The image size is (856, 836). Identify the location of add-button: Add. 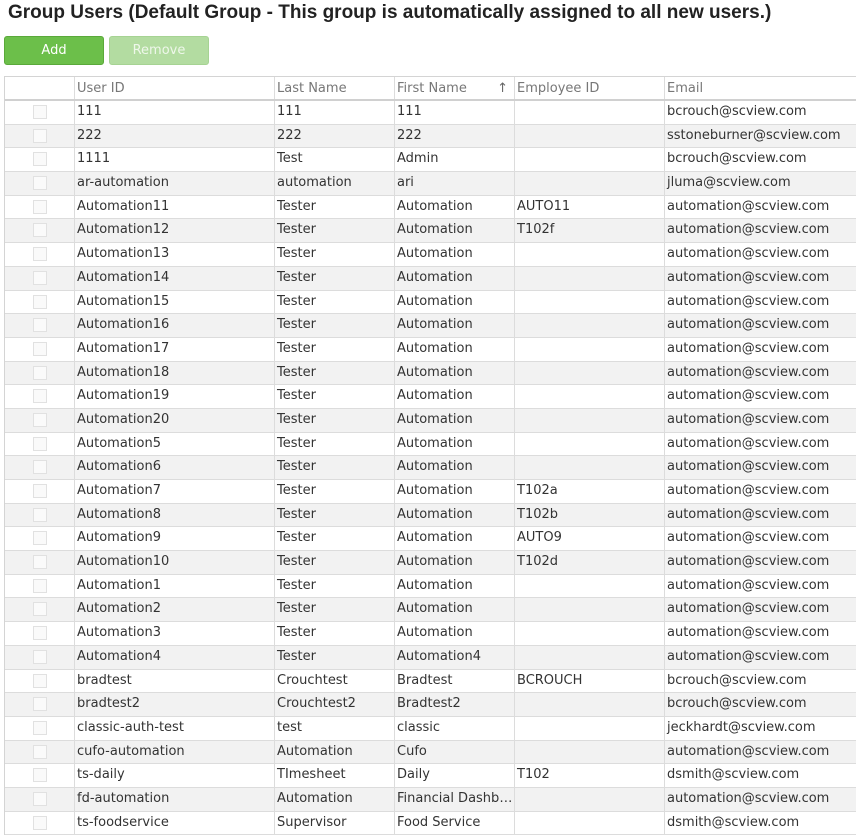
(54, 50).